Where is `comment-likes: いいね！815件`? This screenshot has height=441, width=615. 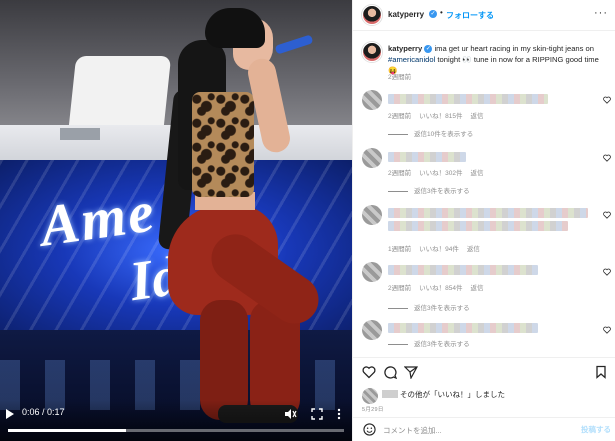 comment-likes: いいね！815件 is located at coordinates (440, 116).